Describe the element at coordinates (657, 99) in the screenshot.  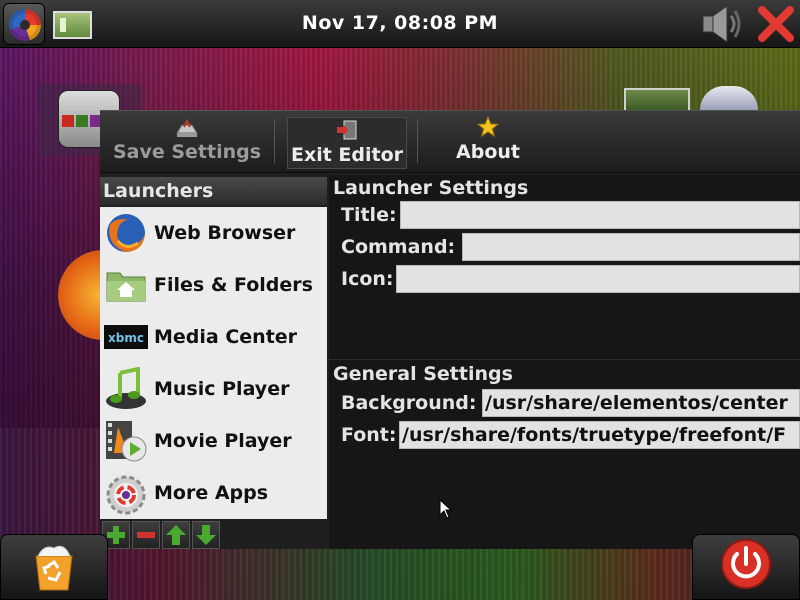
I see `desktop-photo-icon` at that location.